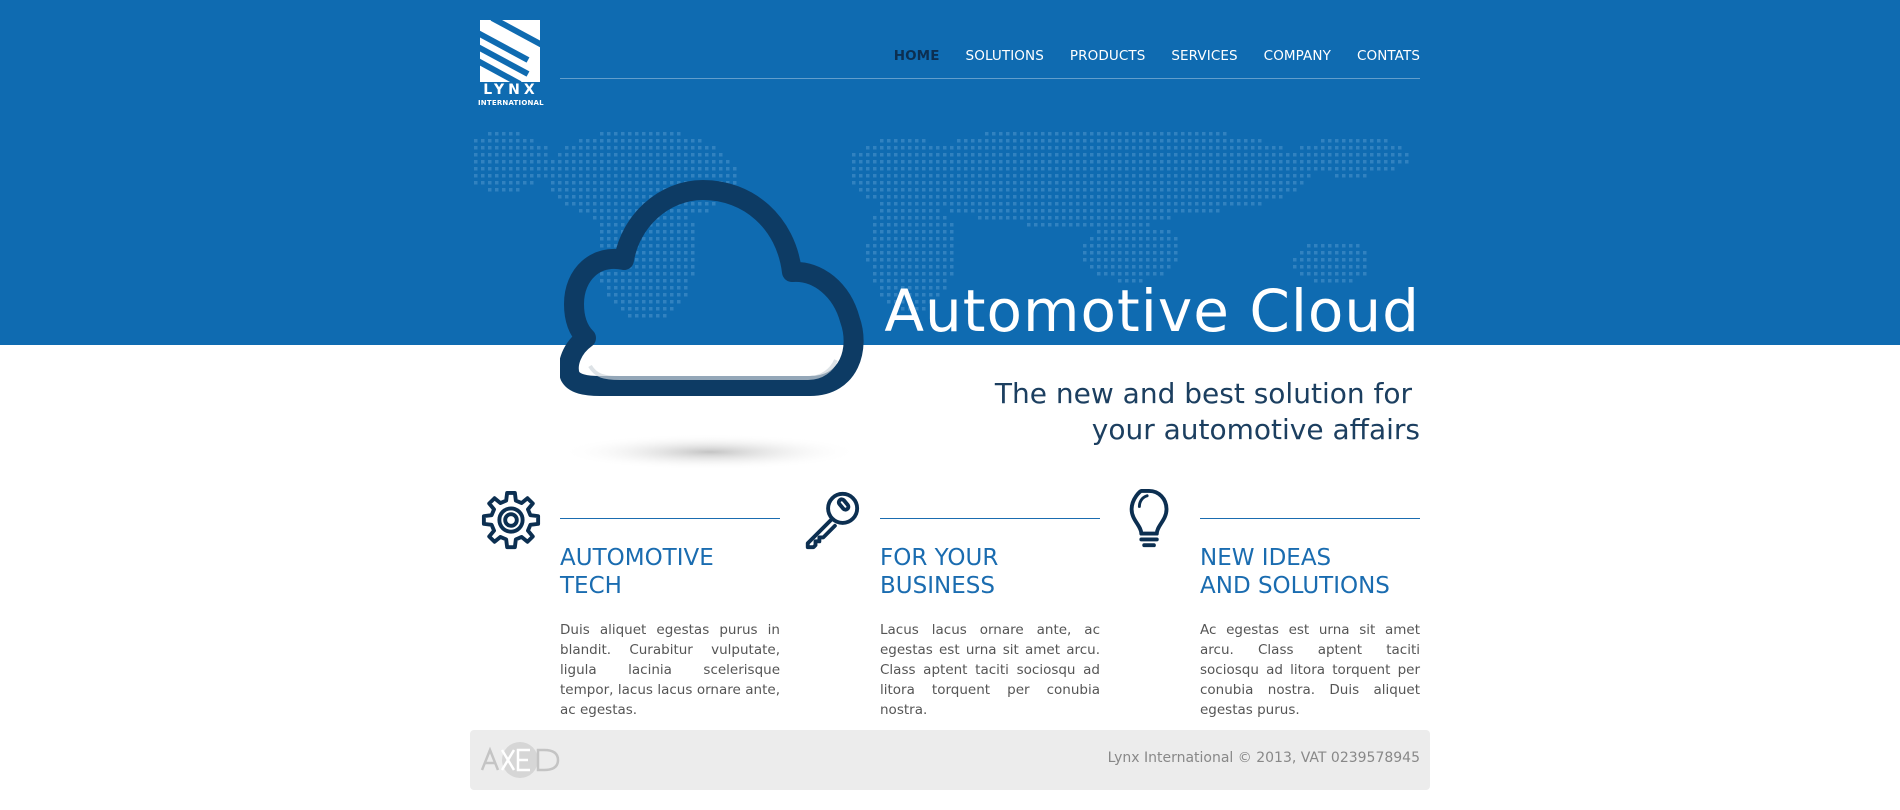 The image size is (1900, 810). Describe the element at coordinates (1204, 56) in the screenshot. I see `nav-item-services: SERVICES` at that location.